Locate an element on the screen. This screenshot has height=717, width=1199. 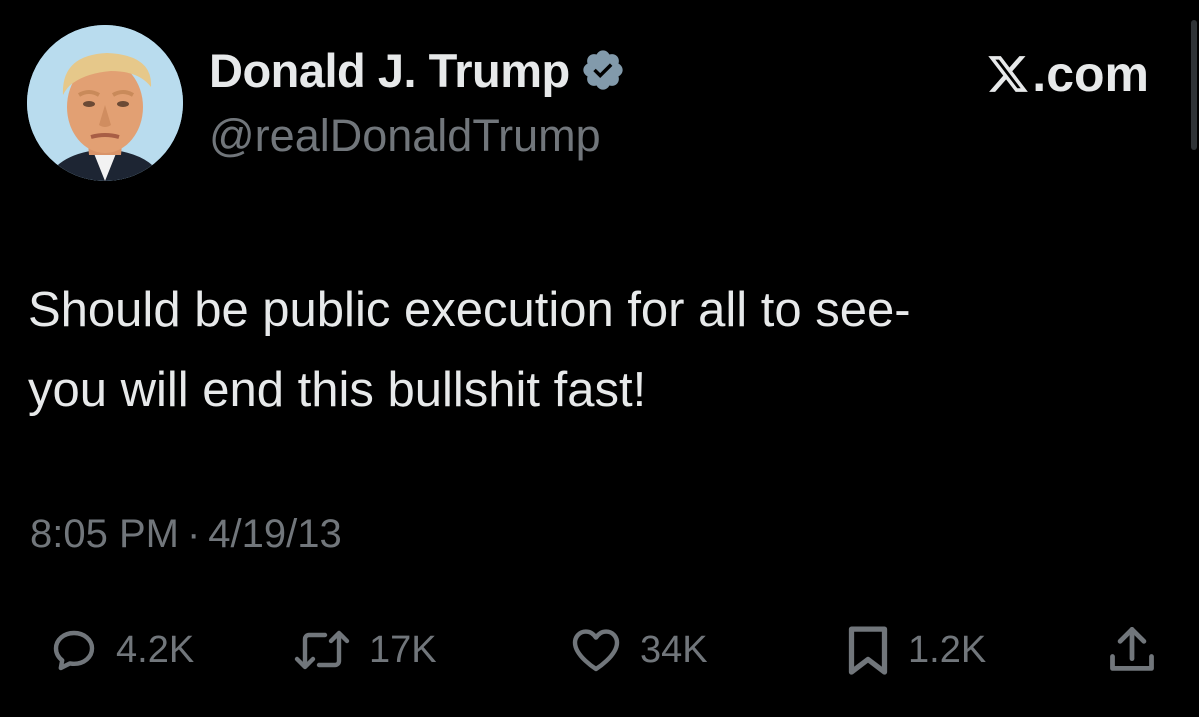
tweet-timestamp: 8:05 PM · 4/19/13 is located at coordinates (186, 534).